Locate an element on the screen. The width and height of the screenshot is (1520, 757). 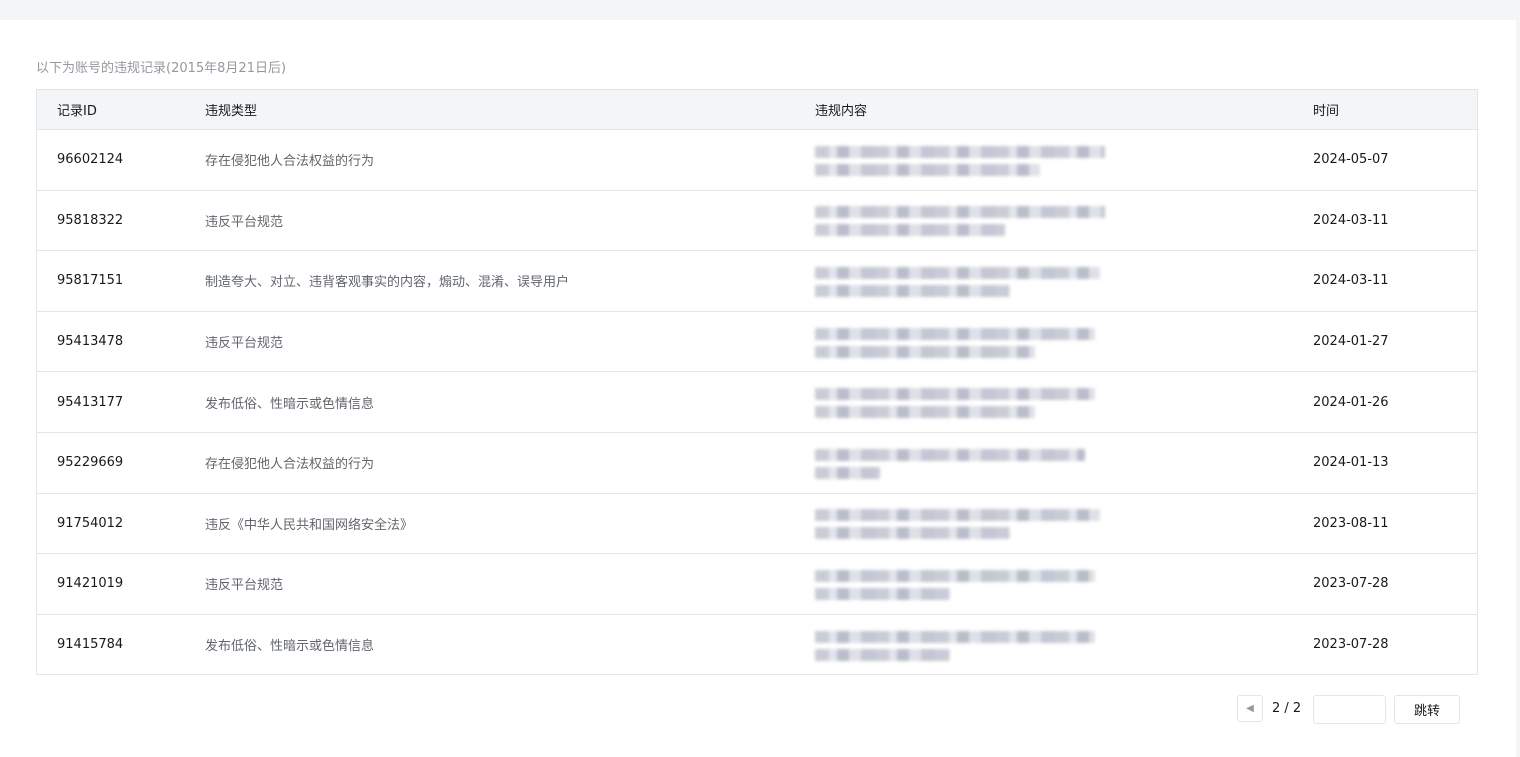
table-row: 96602124 存在侵犯他人合法权益的行为 2024-05-07 is located at coordinates (757, 159).